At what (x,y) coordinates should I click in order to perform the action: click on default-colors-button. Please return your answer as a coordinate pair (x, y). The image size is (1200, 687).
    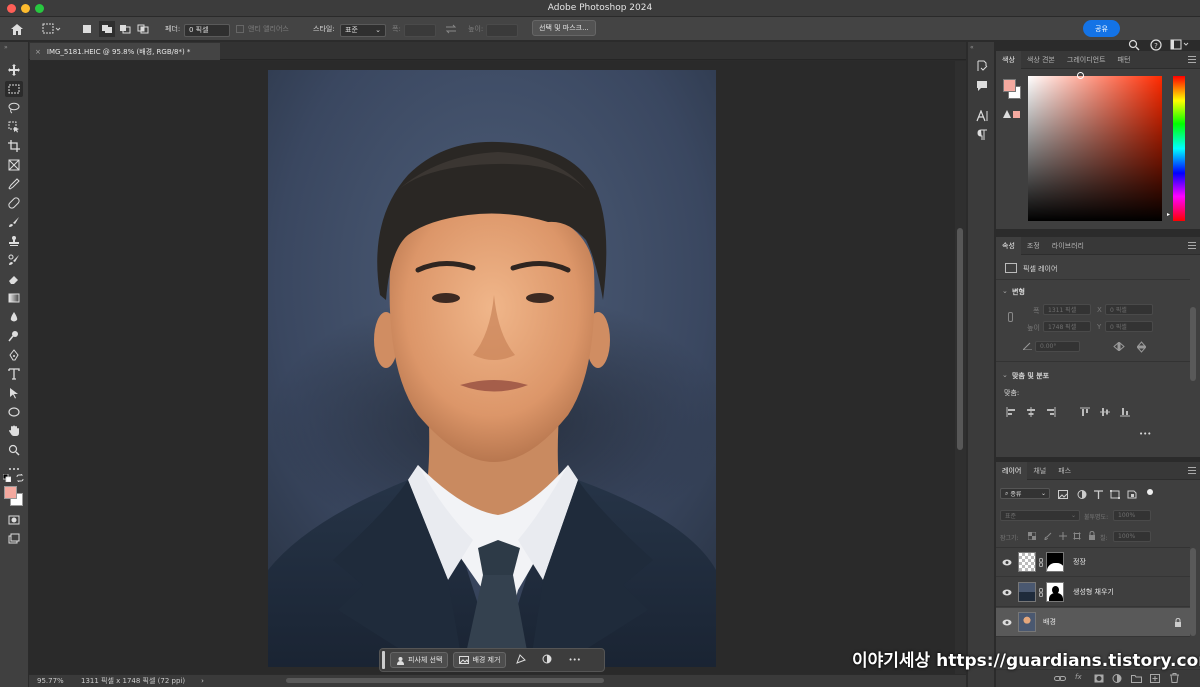
    Looking at the image, I should click on (7, 478).